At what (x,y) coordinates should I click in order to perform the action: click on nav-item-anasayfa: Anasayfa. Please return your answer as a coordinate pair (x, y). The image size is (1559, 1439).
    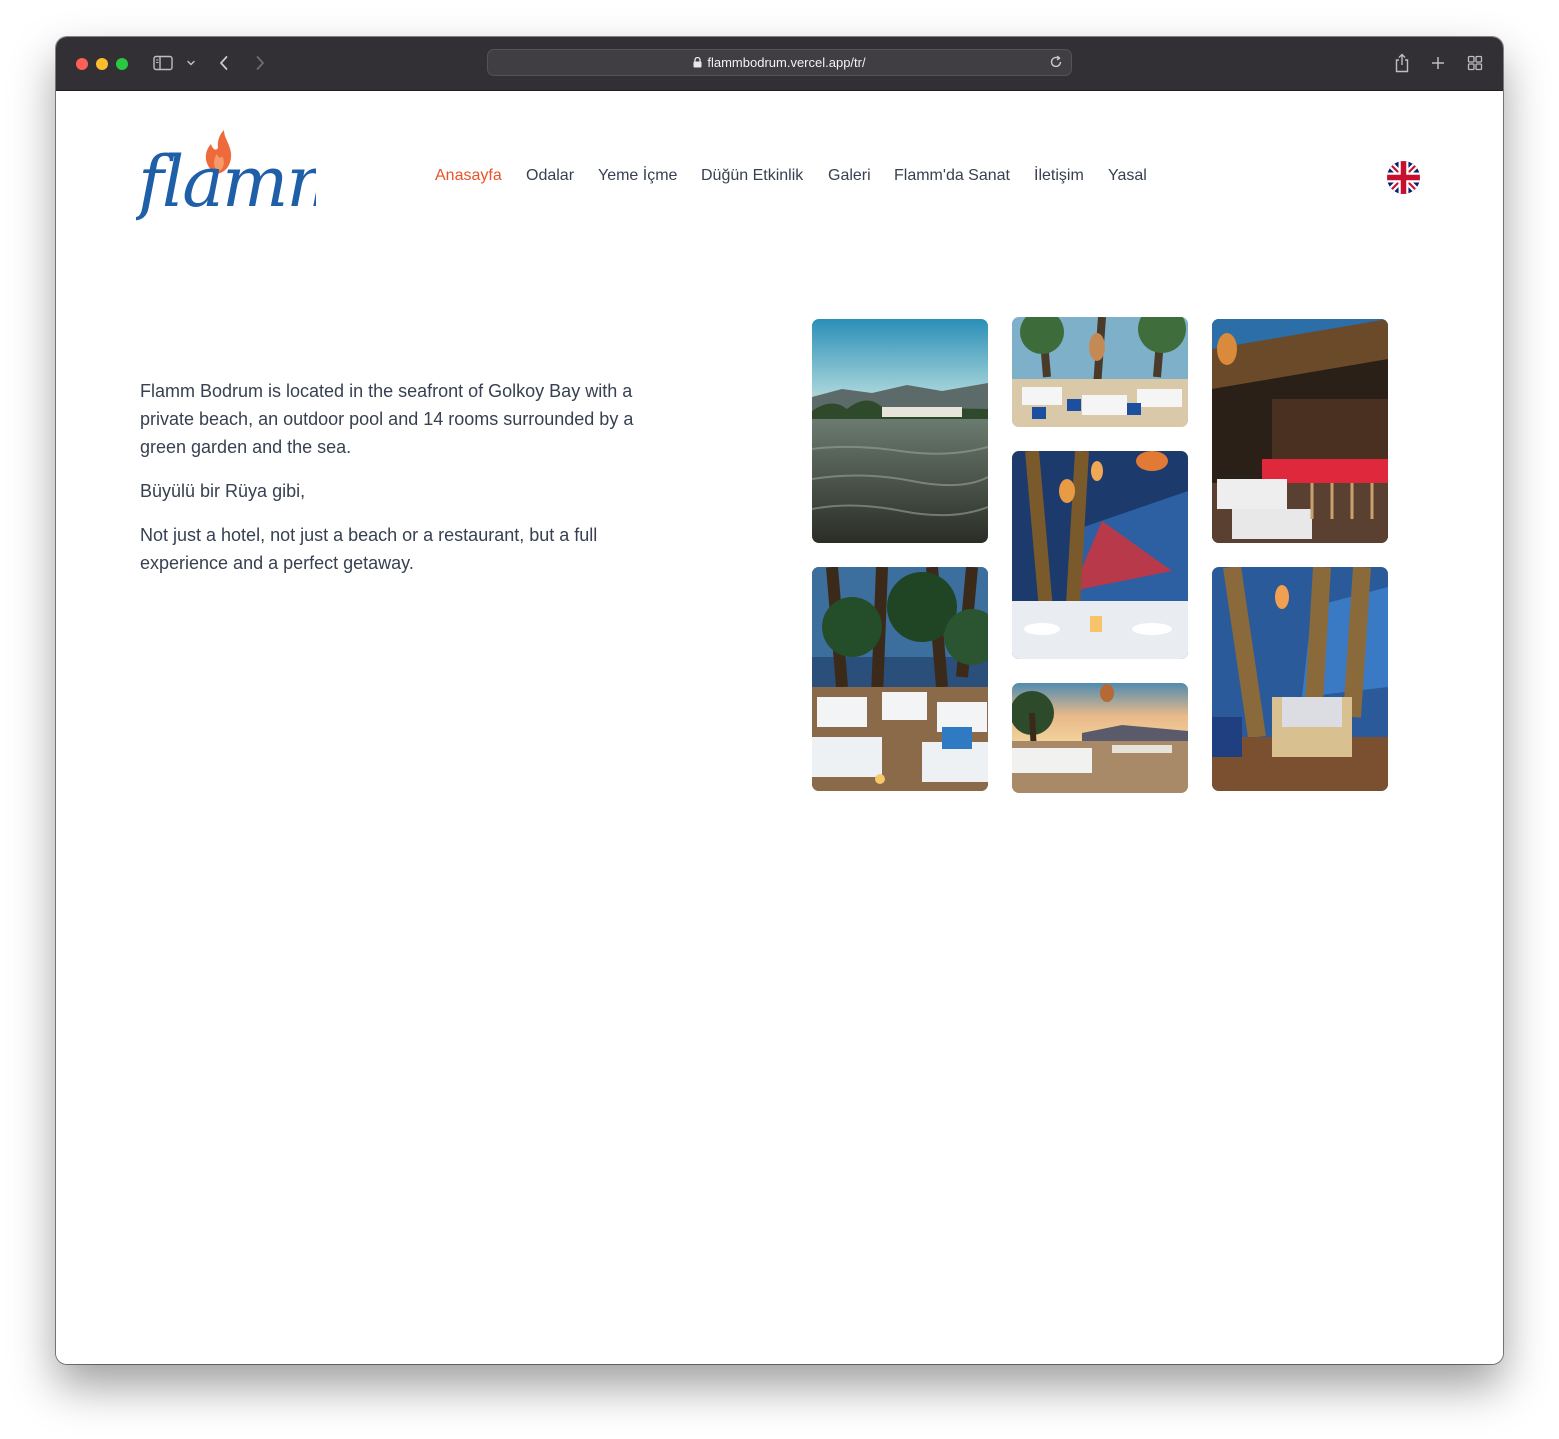
    Looking at the image, I should click on (468, 176).